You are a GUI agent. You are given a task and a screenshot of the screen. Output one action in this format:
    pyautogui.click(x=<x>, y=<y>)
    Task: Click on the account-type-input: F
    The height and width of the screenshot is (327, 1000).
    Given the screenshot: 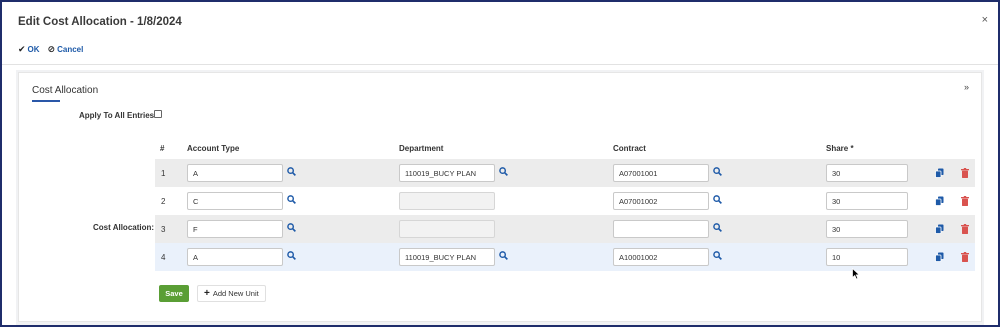 What is the action you would take?
    pyautogui.click(x=235, y=229)
    